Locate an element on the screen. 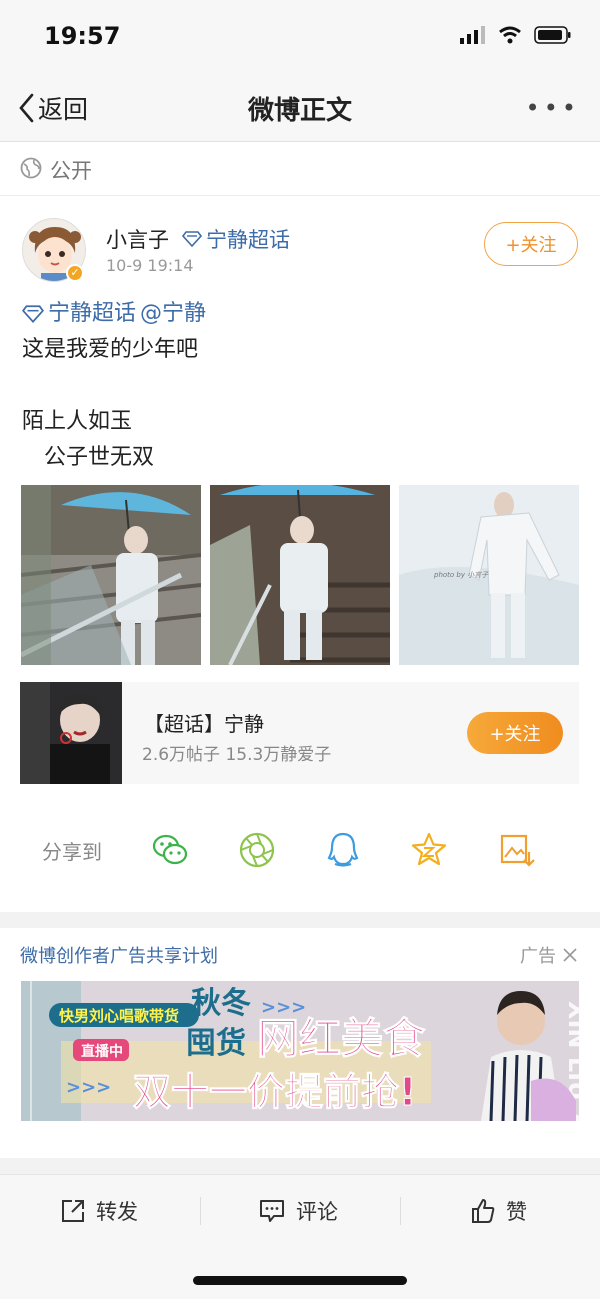 The image size is (600, 1299). comment-button: 评论 is located at coordinates (298, 1211).